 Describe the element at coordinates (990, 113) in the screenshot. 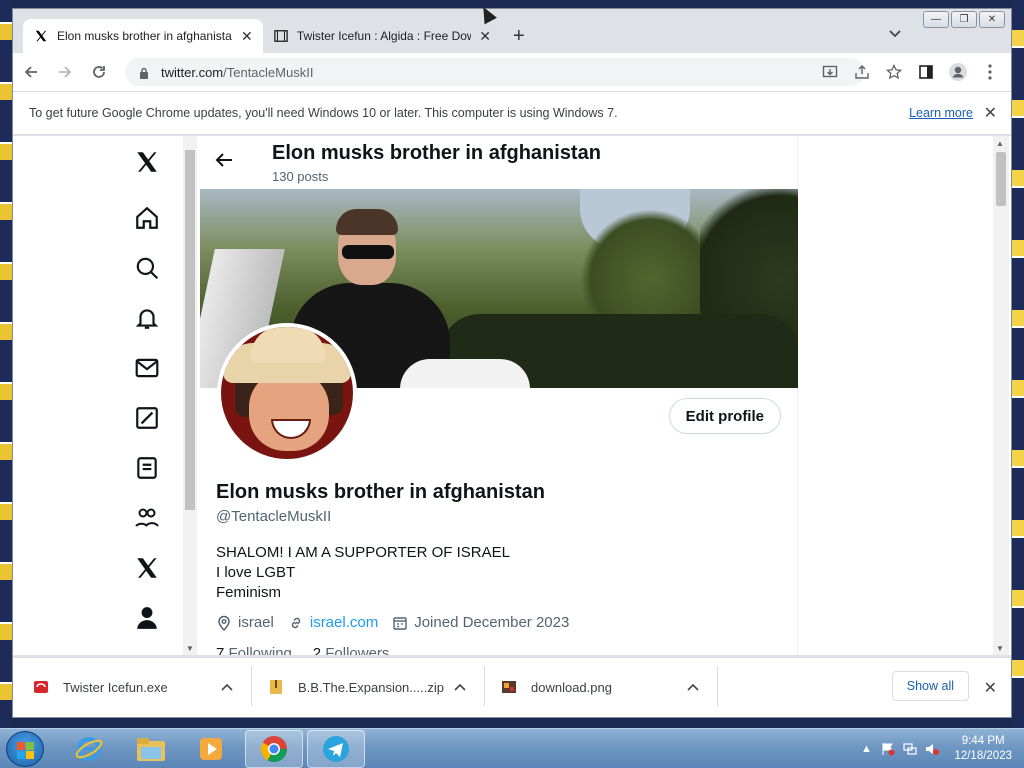

I see `close-infobar-icon: ✕` at that location.